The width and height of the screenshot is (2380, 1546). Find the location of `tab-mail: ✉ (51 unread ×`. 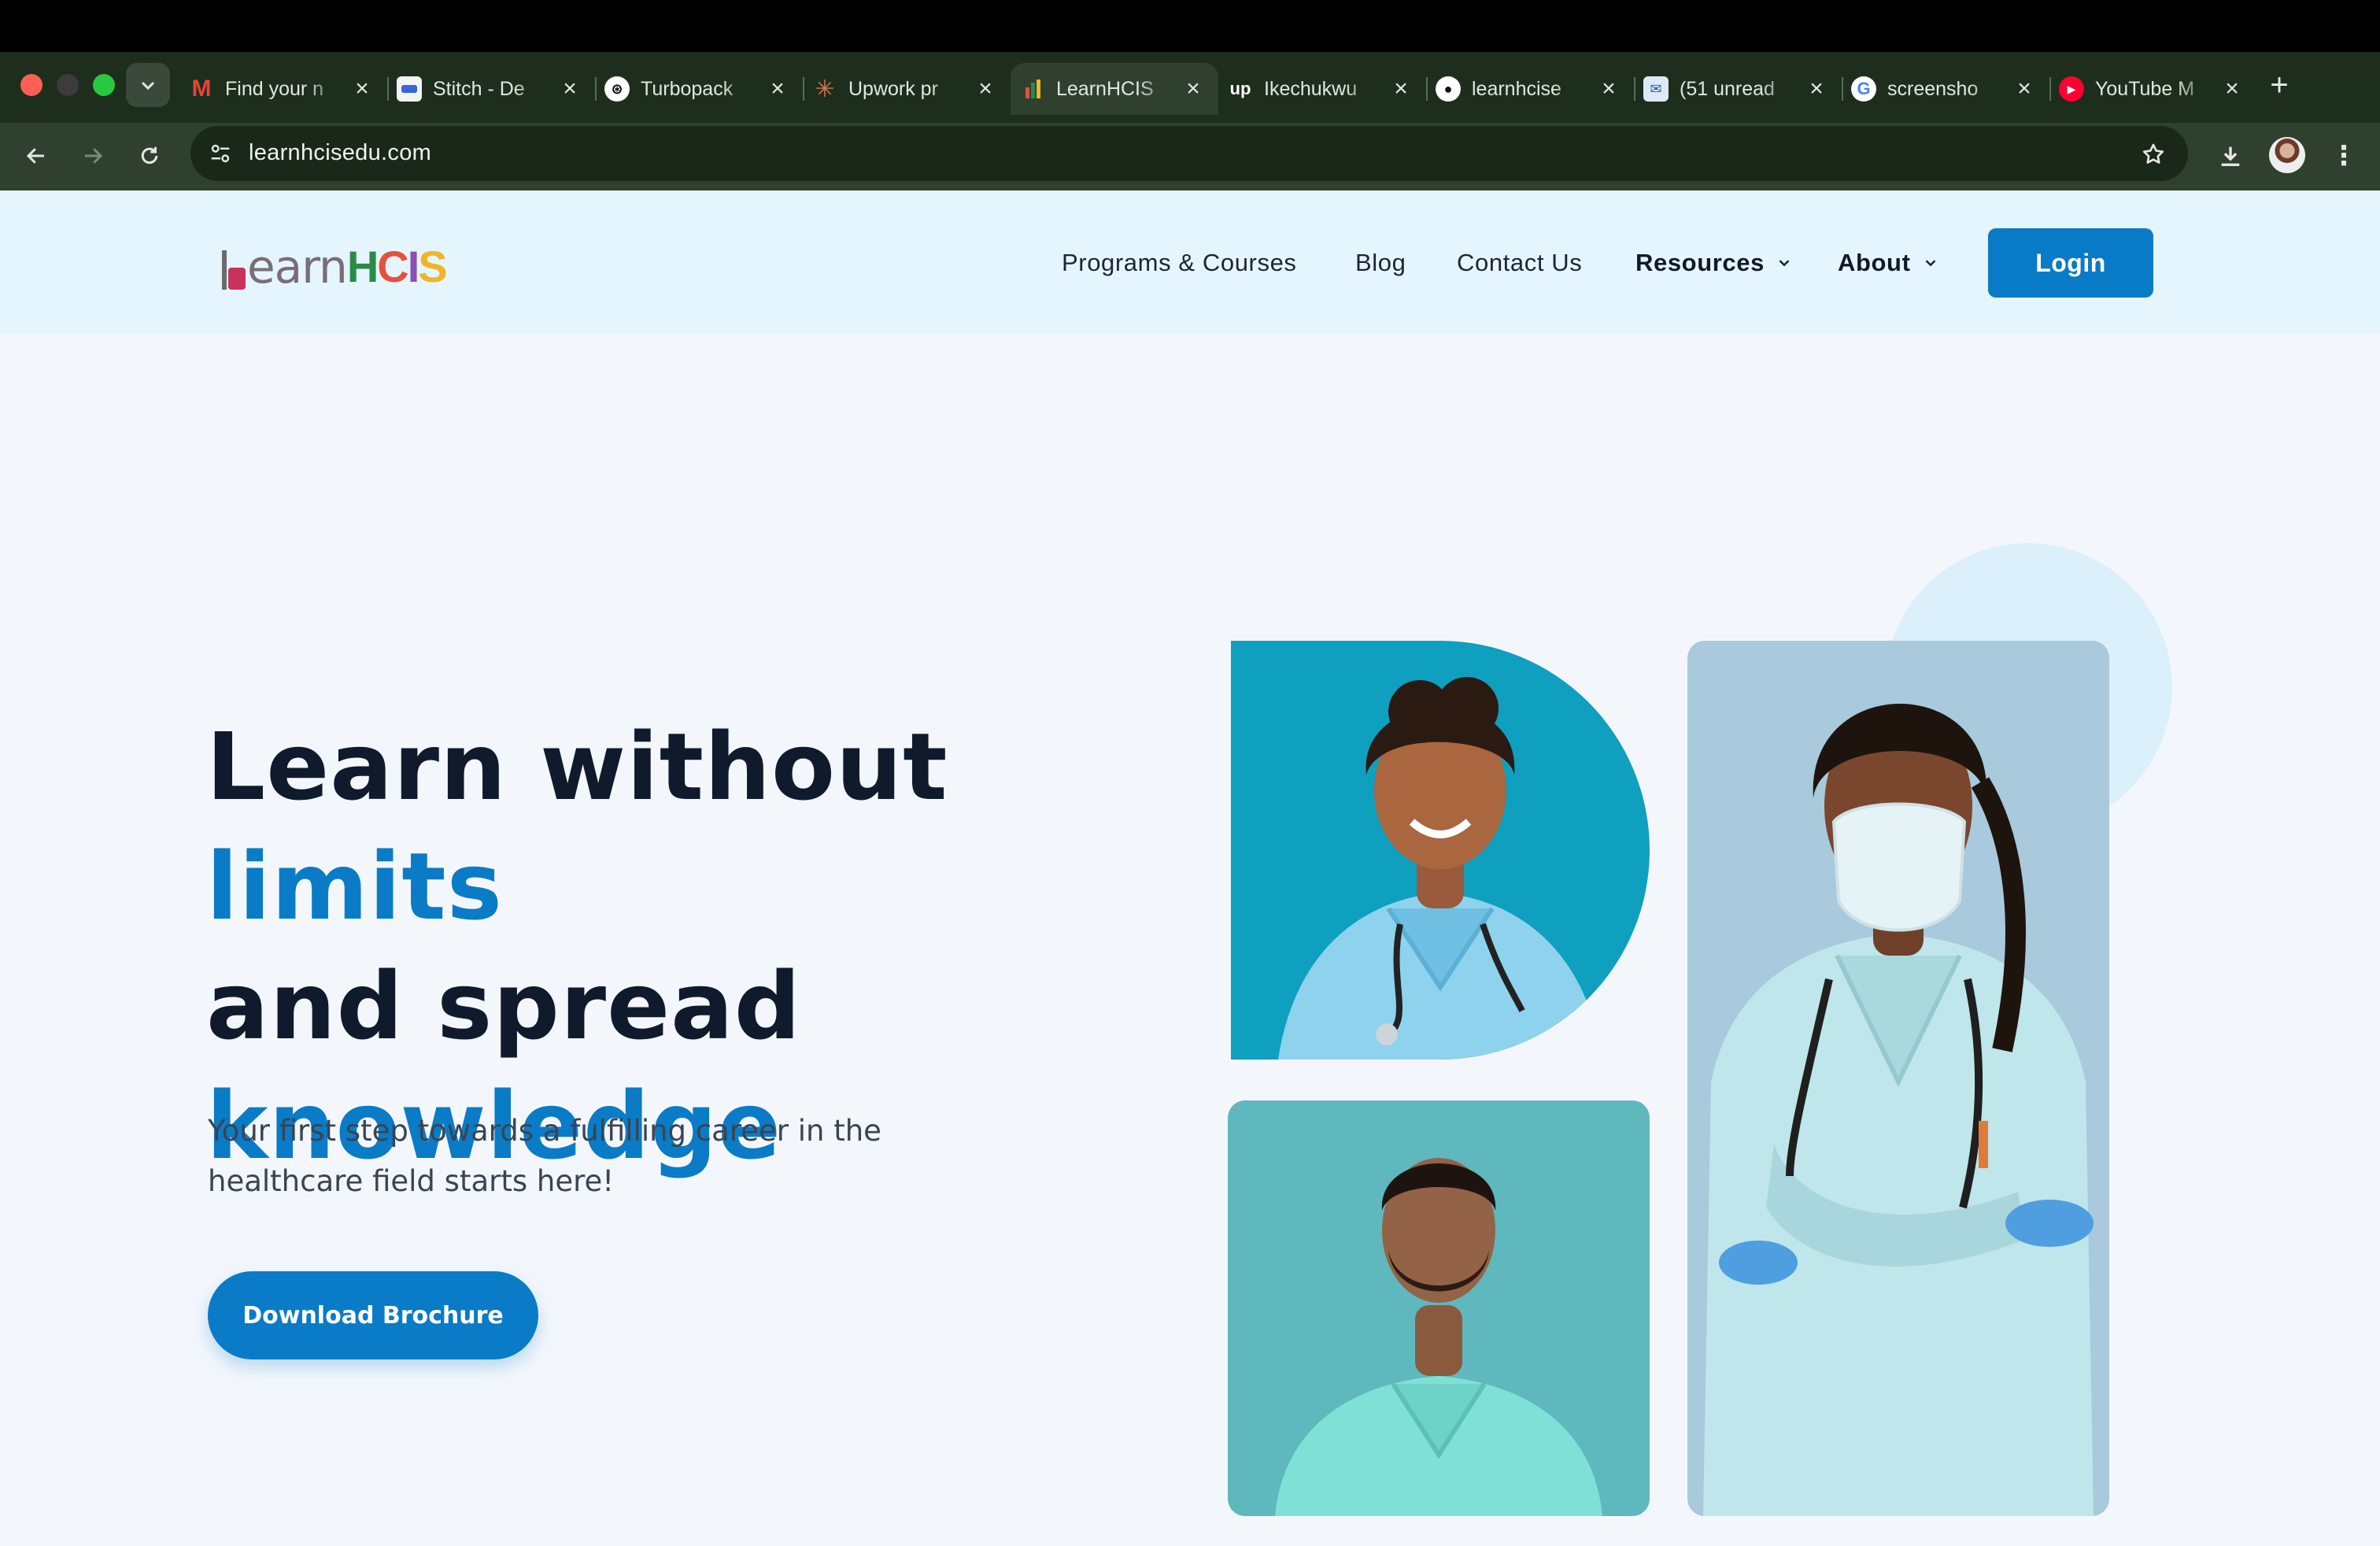

tab-mail: ✉ (51 unread × is located at coordinates (1738, 89).